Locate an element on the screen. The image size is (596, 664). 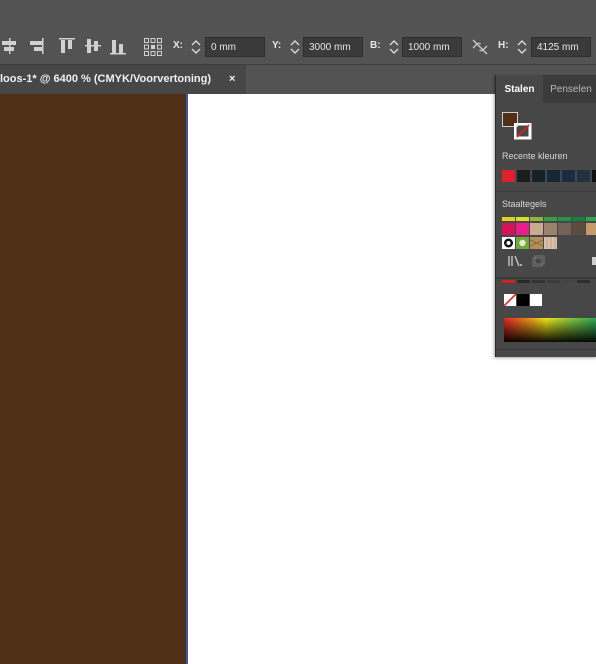
tab-penselen: Penselen is located at coordinates (570, 89).